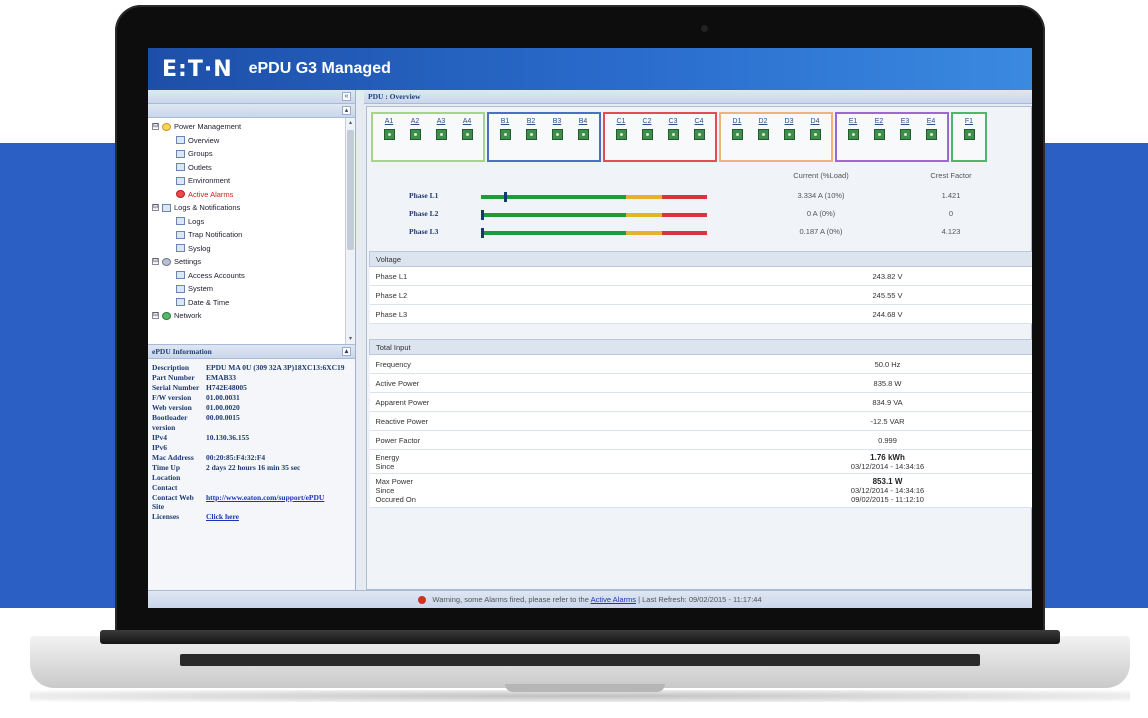 The width and height of the screenshot is (1148, 718). I want to click on outlet-d3: D3, so click(789, 137).